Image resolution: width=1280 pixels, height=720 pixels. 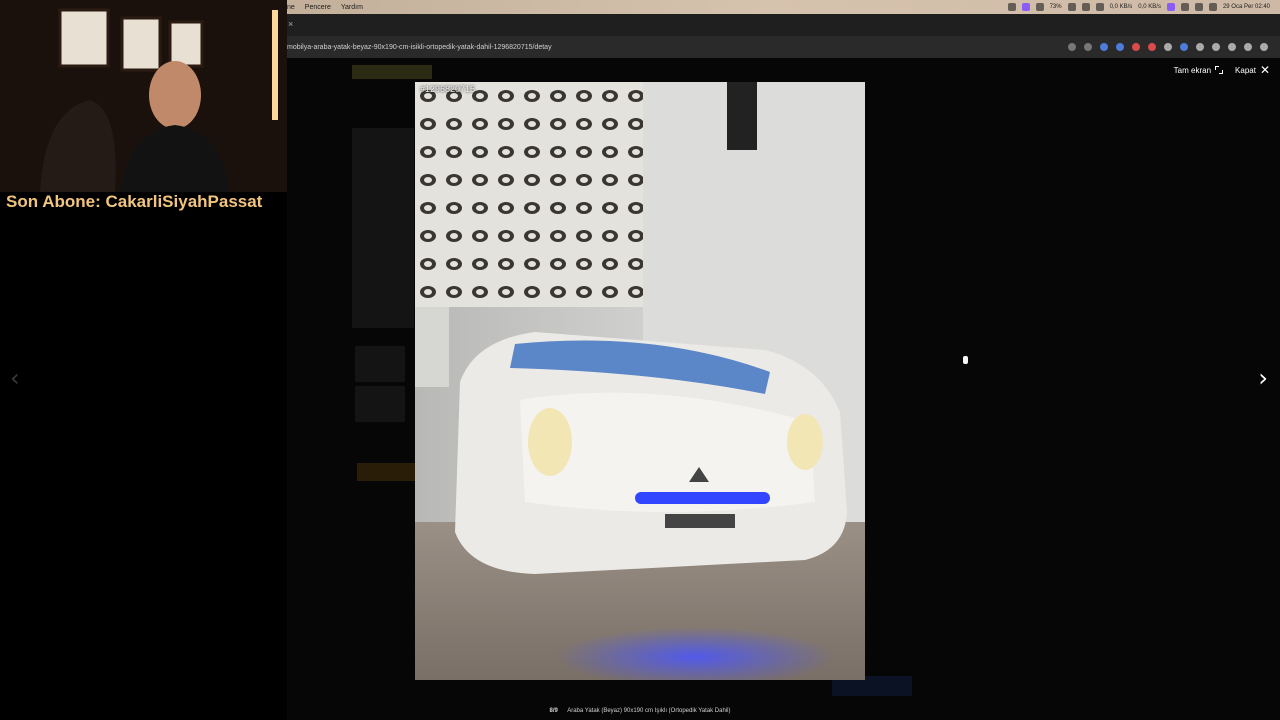 I want to click on shield-icon, so click(x=1216, y=47).